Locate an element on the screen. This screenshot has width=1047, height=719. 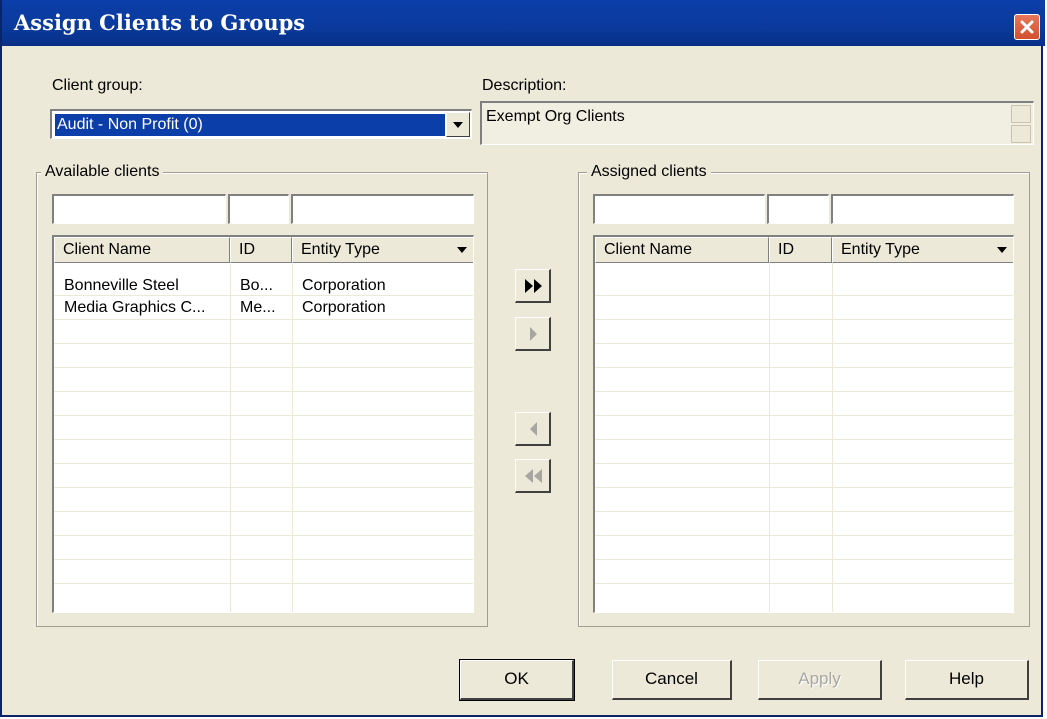
description-field: Exempt Org Clients is located at coordinates (757, 123).